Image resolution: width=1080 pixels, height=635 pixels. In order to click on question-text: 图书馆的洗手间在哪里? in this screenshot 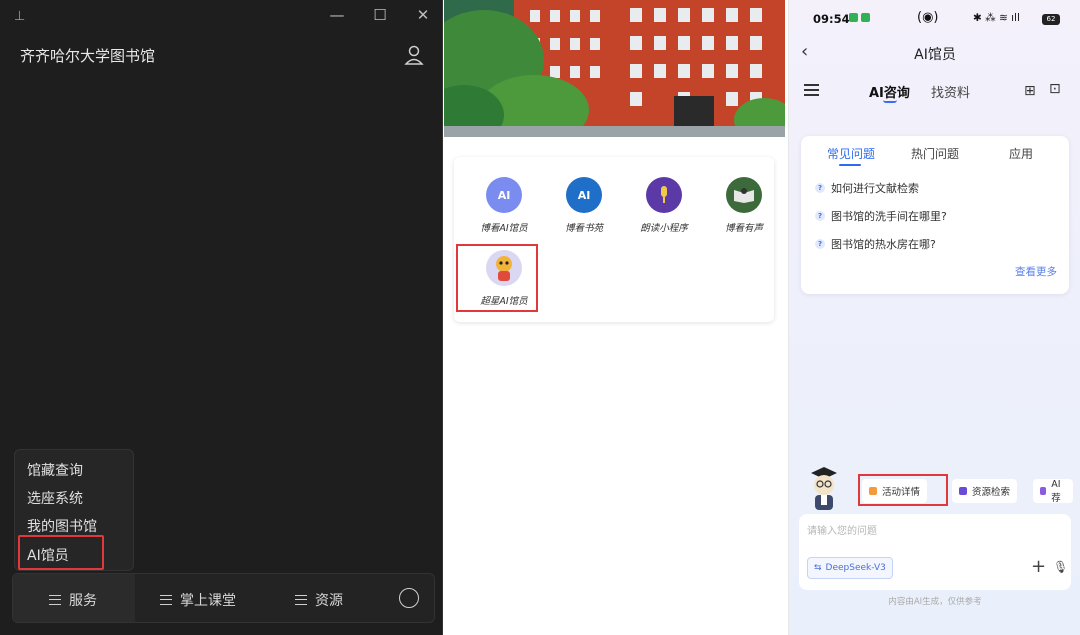, I will do `click(889, 216)`.